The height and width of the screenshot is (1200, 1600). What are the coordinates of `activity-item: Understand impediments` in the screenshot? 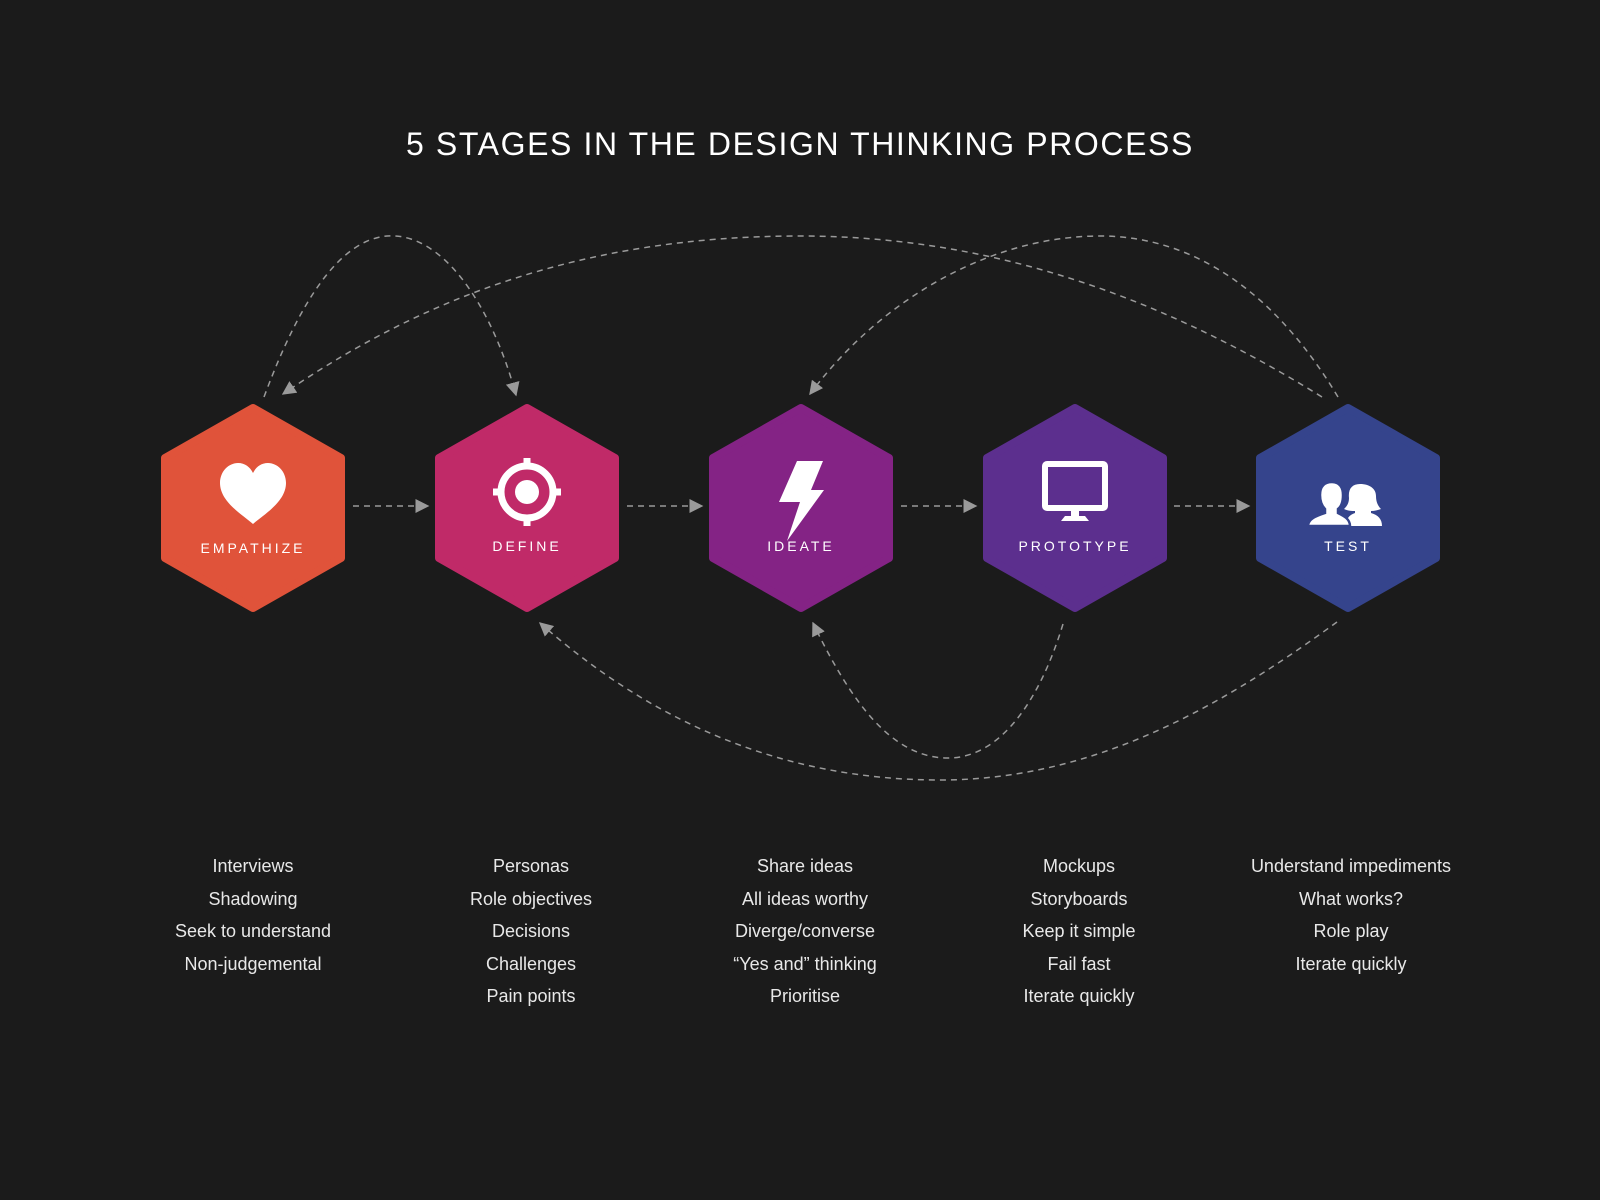 It's located at (1351, 866).